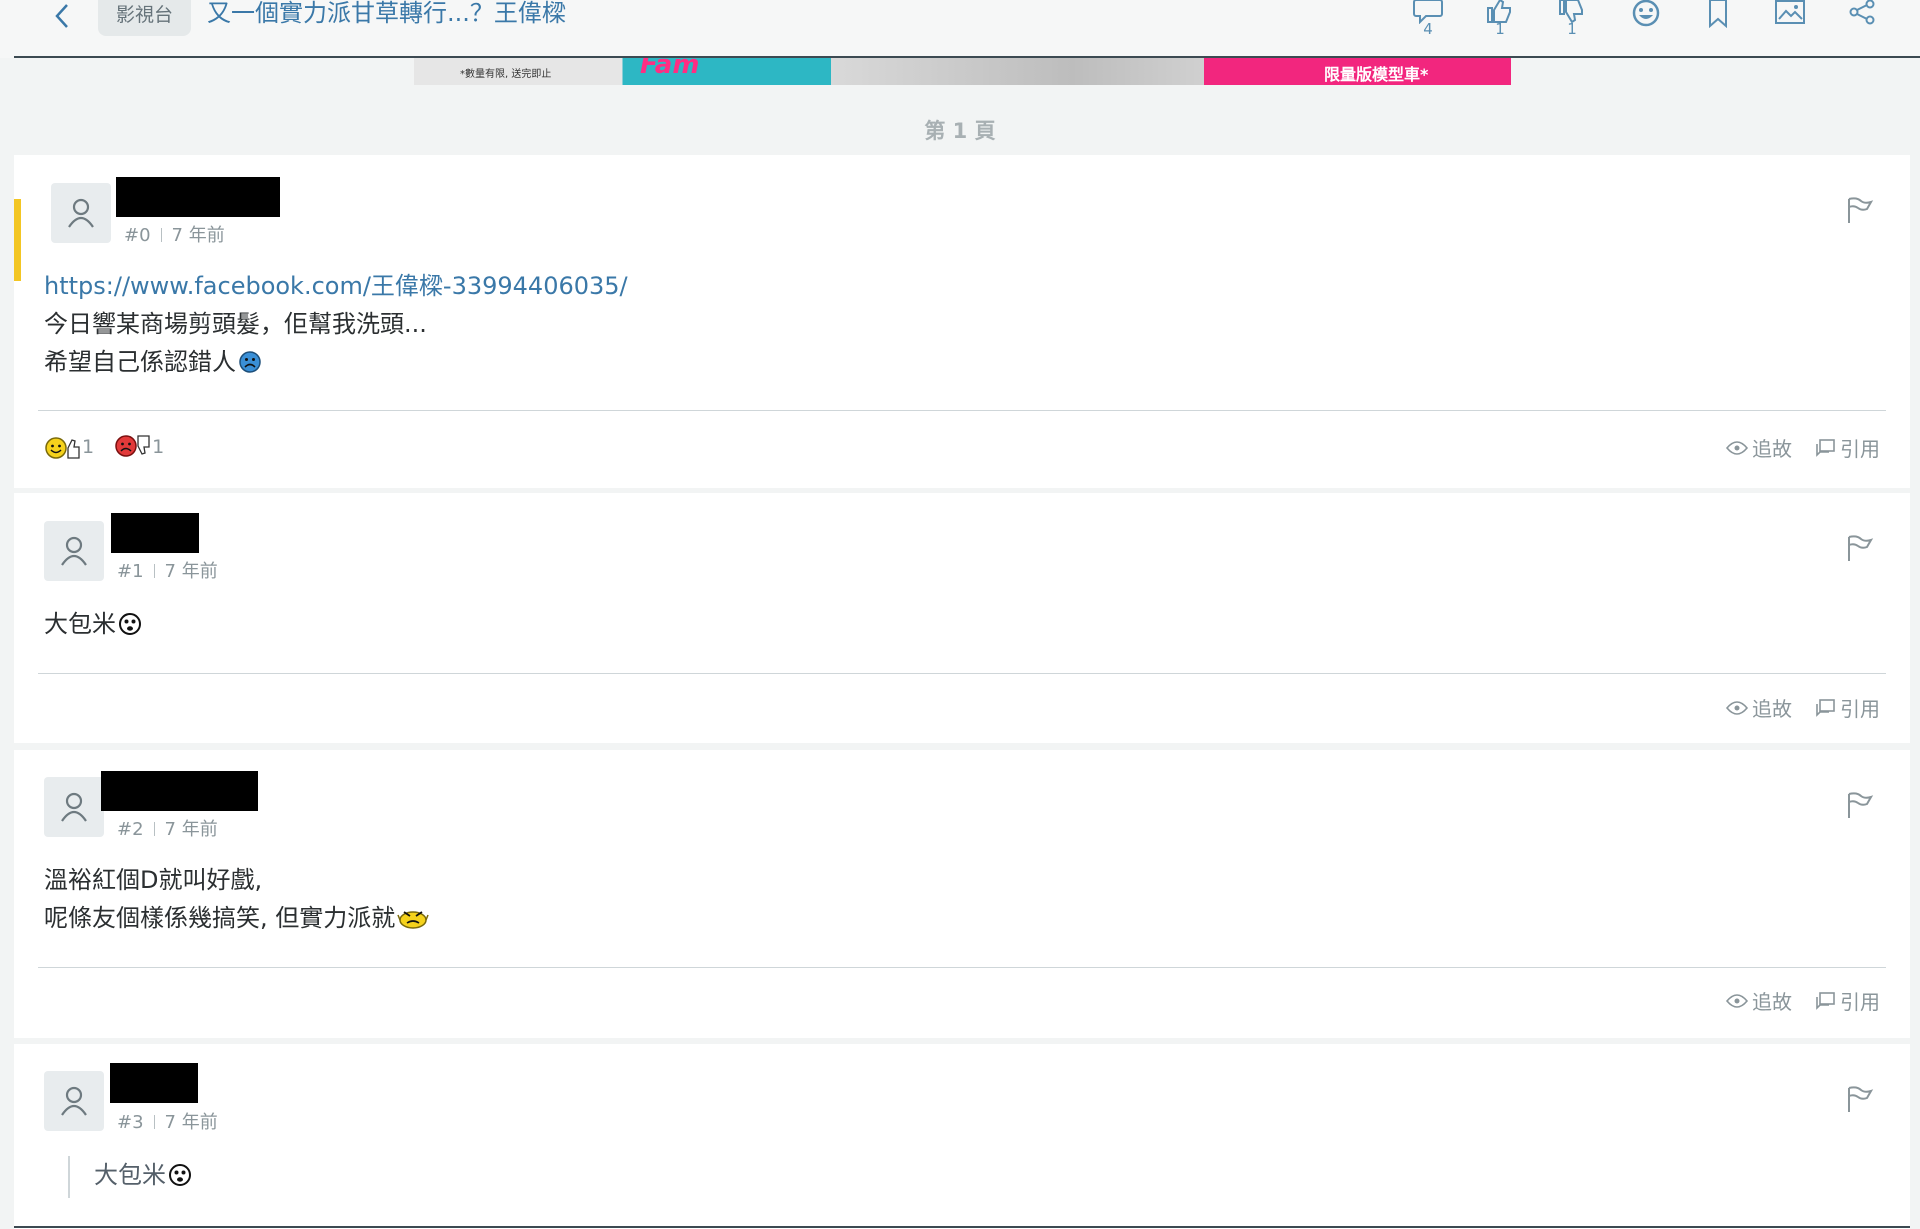 This screenshot has width=1920, height=1229. I want to click on board-tag: 影視台, so click(145, 18).